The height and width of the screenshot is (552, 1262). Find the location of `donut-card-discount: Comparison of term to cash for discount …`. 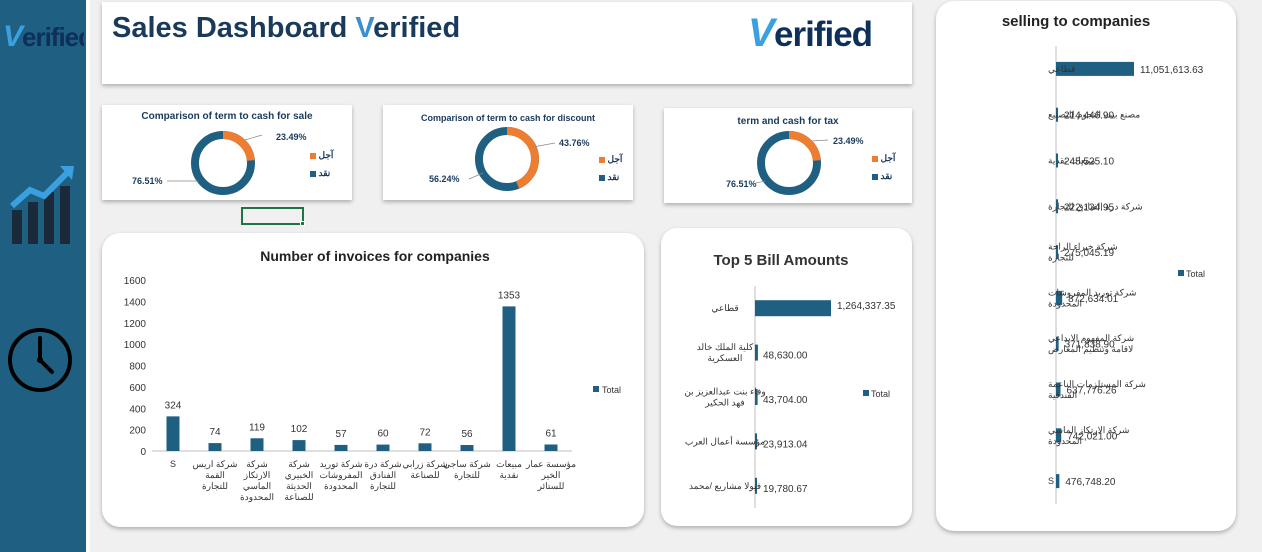

donut-card-discount: Comparison of term to cash for discount … is located at coordinates (508, 152).